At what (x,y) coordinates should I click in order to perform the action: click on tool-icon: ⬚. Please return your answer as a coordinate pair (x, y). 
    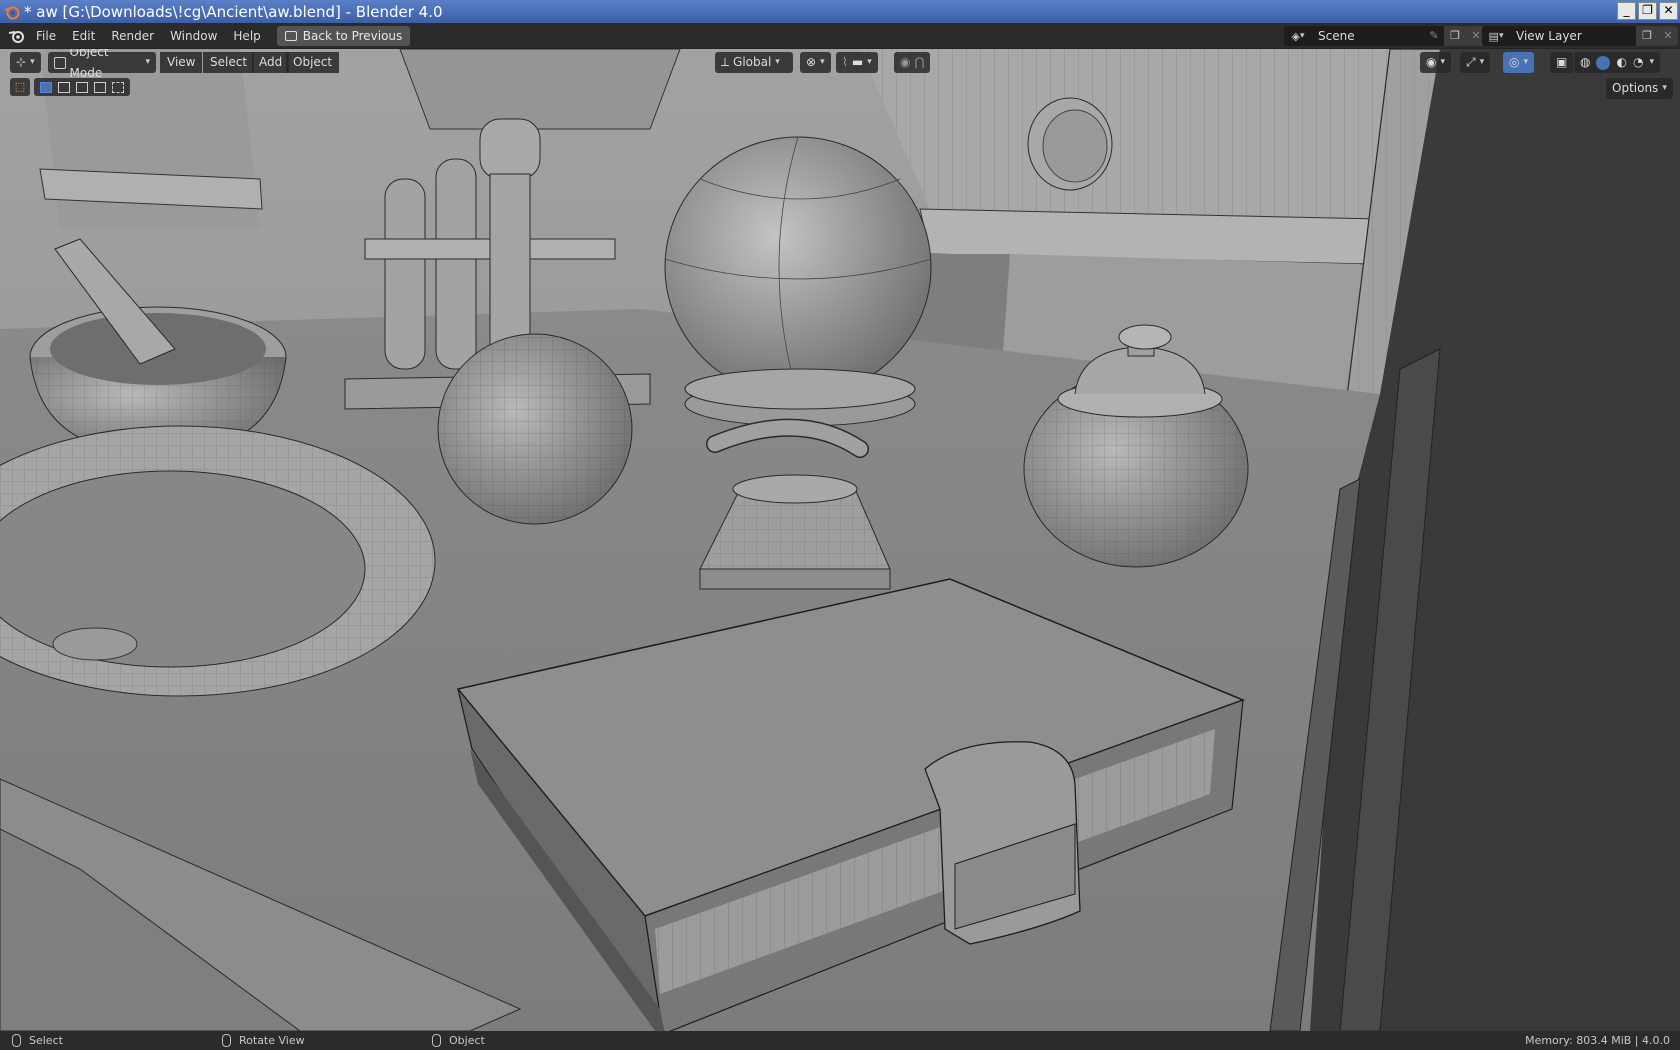
    Looking at the image, I should click on (20, 87).